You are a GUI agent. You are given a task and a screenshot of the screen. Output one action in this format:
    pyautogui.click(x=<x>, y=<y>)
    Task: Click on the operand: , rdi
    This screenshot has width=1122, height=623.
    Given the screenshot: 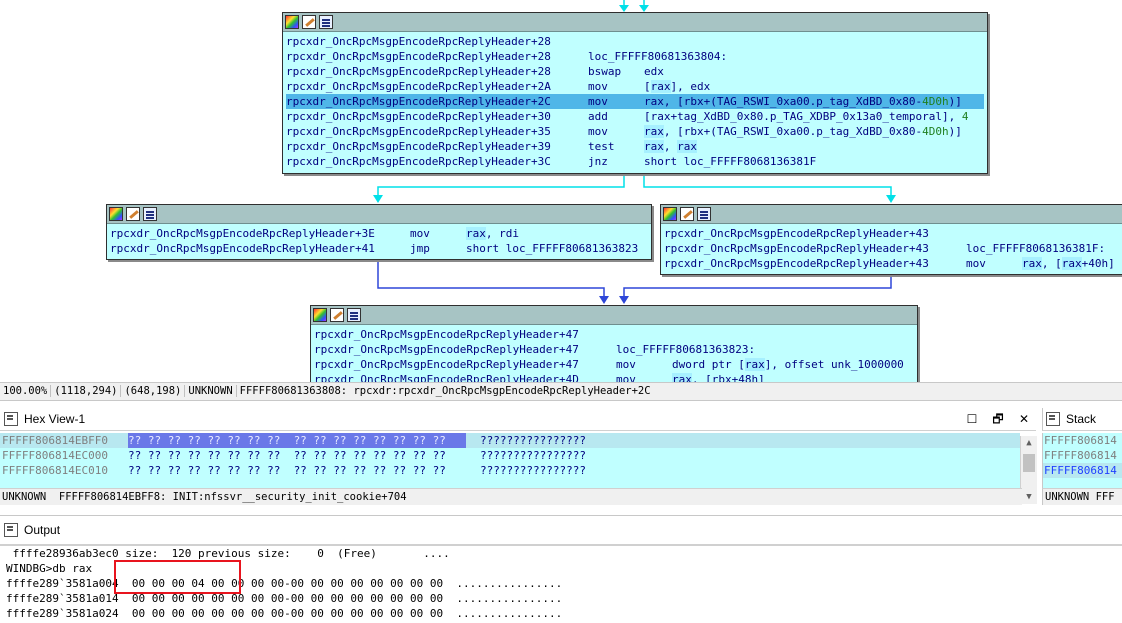 What is the action you would take?
    pyautogui.click(x=502, y=233)
    